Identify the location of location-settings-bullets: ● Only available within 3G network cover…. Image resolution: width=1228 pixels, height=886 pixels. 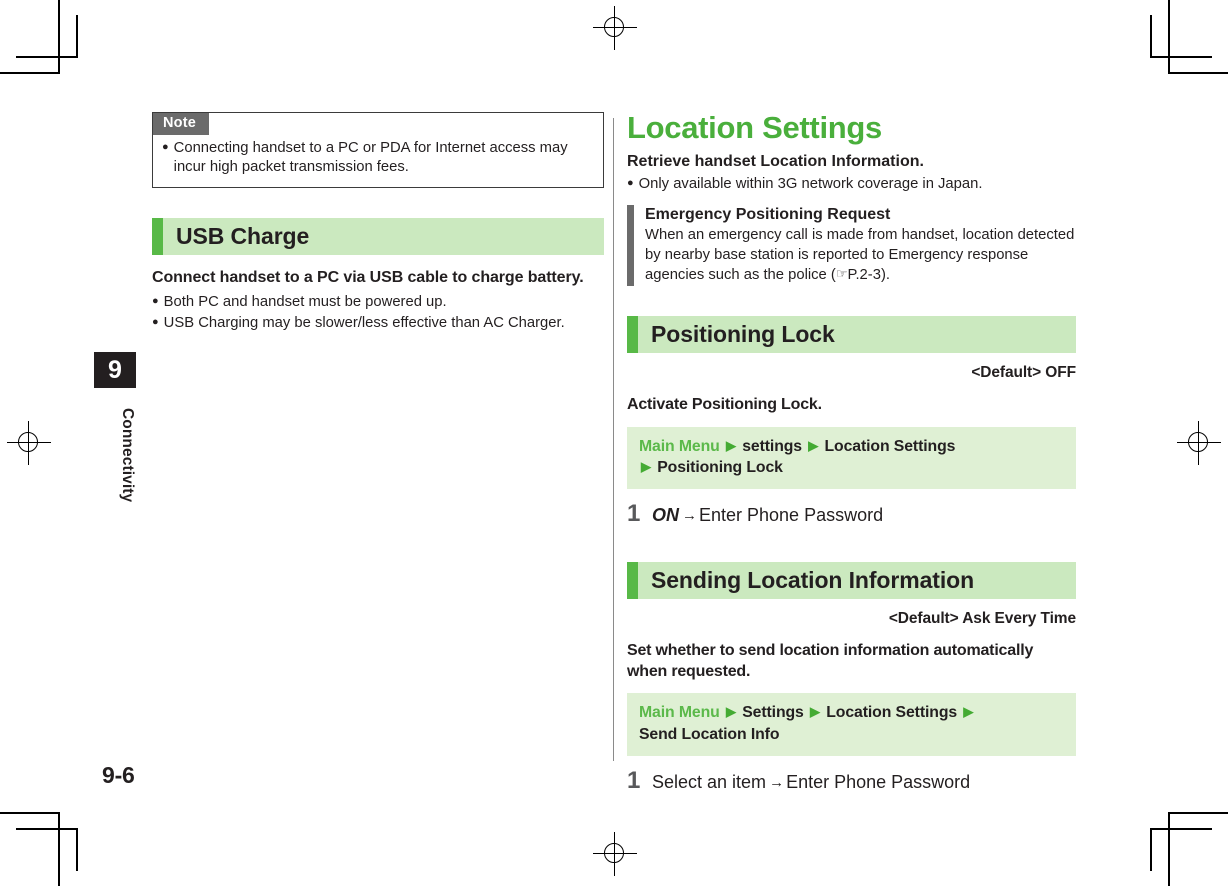
(851, 185).